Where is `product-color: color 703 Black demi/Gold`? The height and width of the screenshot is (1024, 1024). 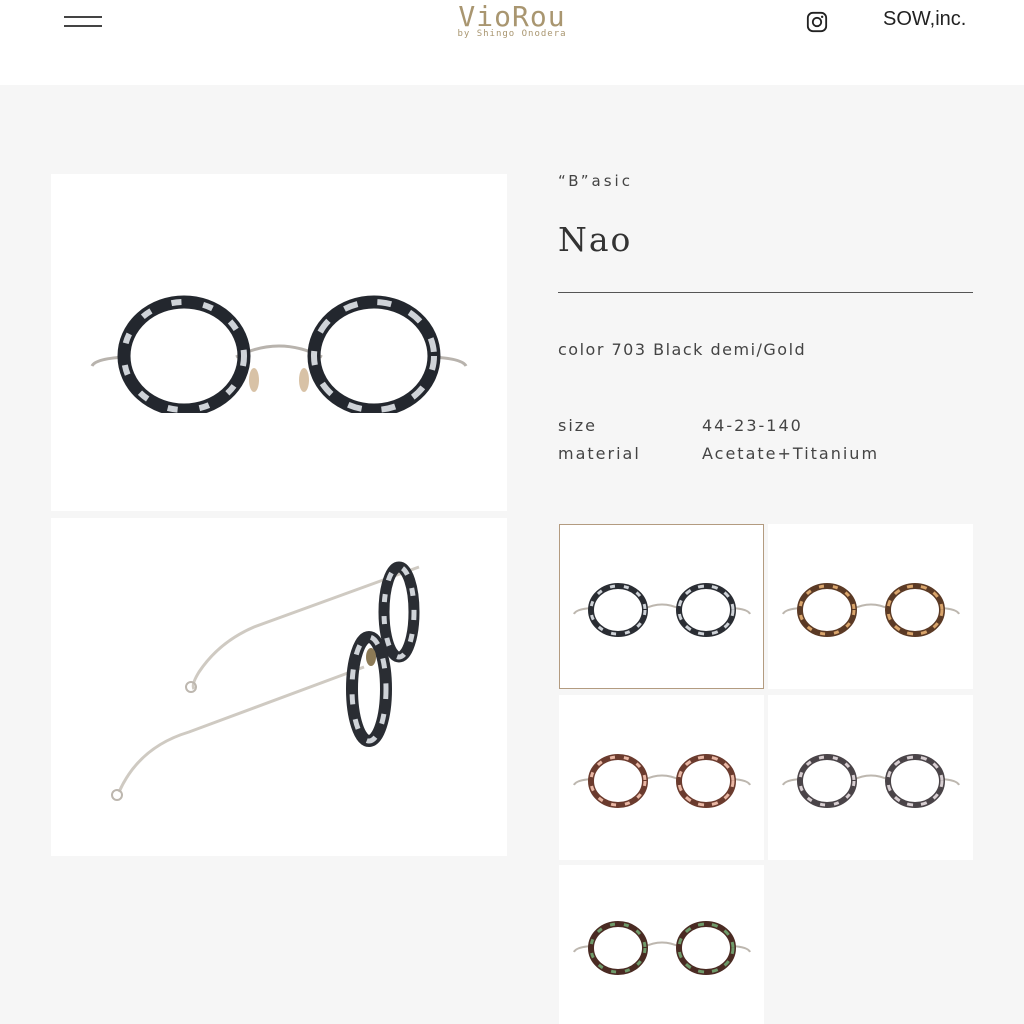 product-color: color 703 Black demi/Gold is located at coordinates (682, 349).